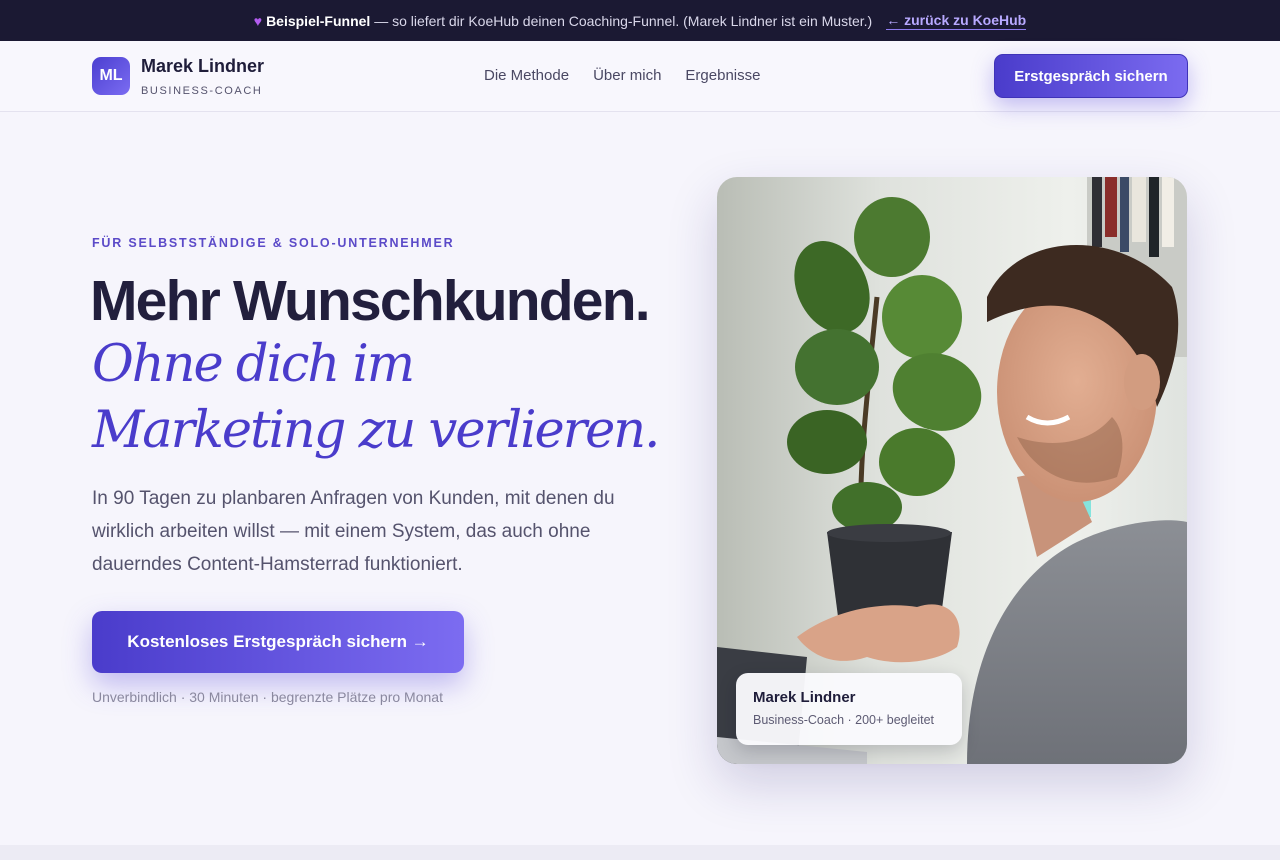 This screenshot has width=1280, height=860. I want to click on next-section-edge, so click(640, 852).